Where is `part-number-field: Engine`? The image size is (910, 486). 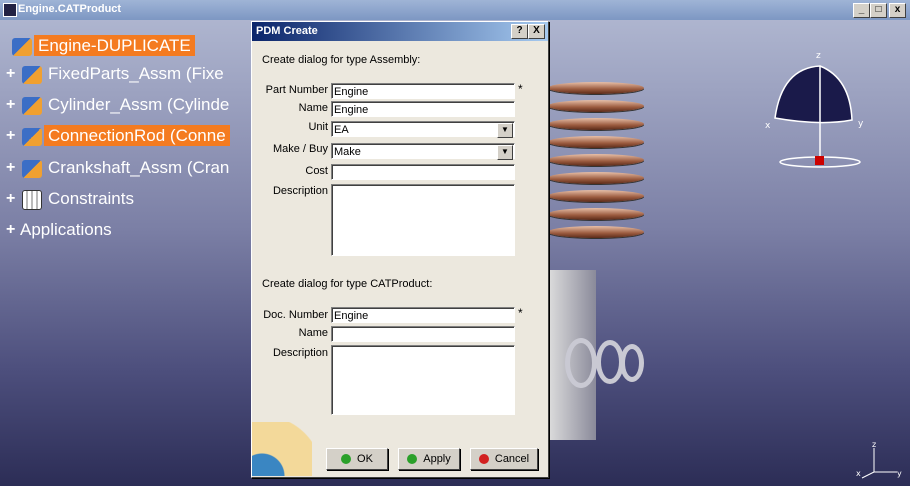 part-number-field: Engine is located at coordinates (423, 91).